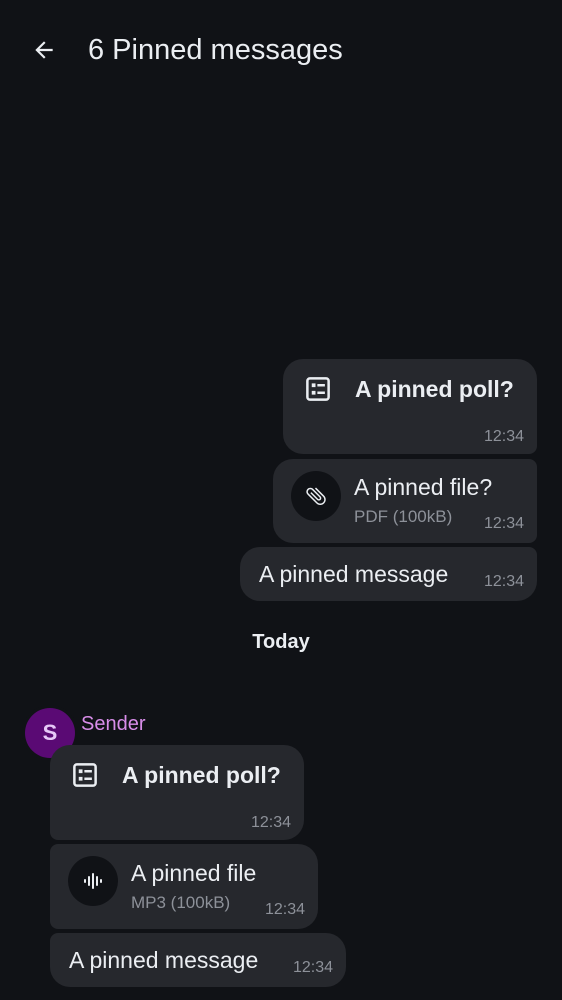 Image resolution: width=562 pixels, height=1000 pixels. Describe the element at coordinates (281, 642) in the screenshot. I see `day-separator: Today` at that location.